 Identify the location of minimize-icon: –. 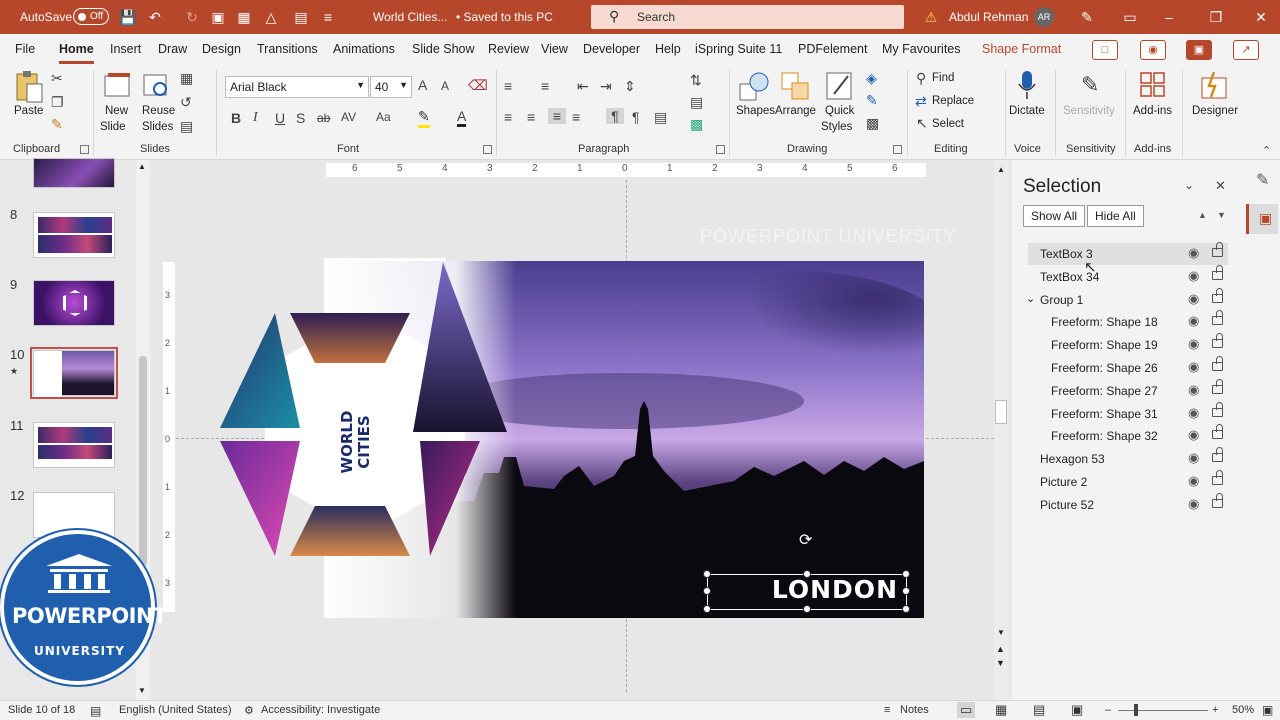
(1169, 17).